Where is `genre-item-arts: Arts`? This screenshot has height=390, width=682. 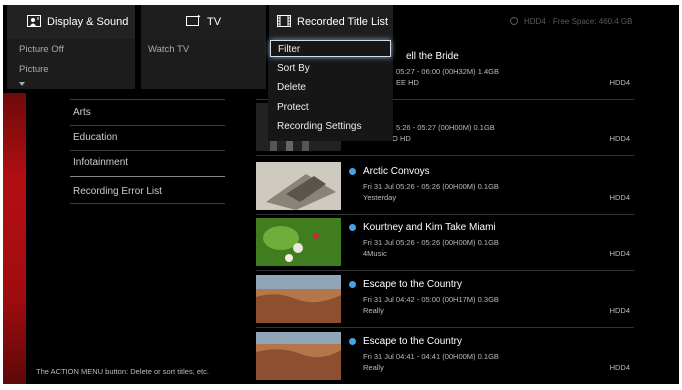 genre-item-arts: Arts is located at coordinates (82, 112).